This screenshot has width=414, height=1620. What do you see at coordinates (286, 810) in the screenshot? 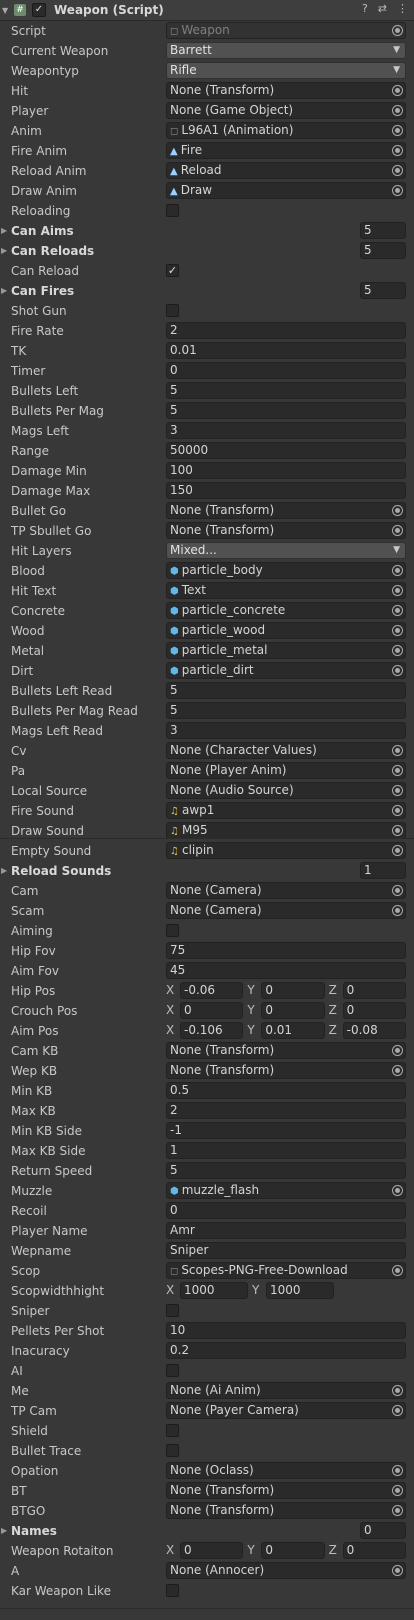
I see `object-field-fire-sound: ♫ awp1` at bounding box center [286, 810].